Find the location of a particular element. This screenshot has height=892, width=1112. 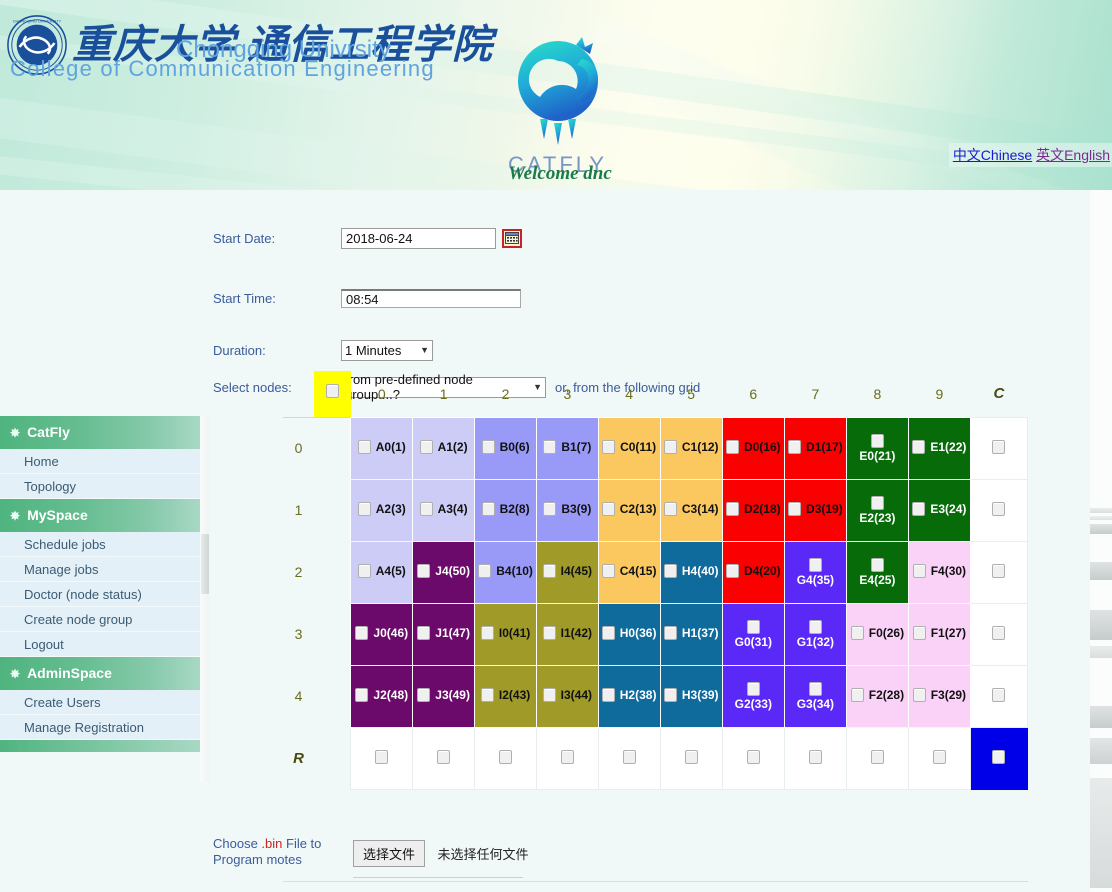

sidebar-item-logout: Logout is located at coordinates (100, 644).